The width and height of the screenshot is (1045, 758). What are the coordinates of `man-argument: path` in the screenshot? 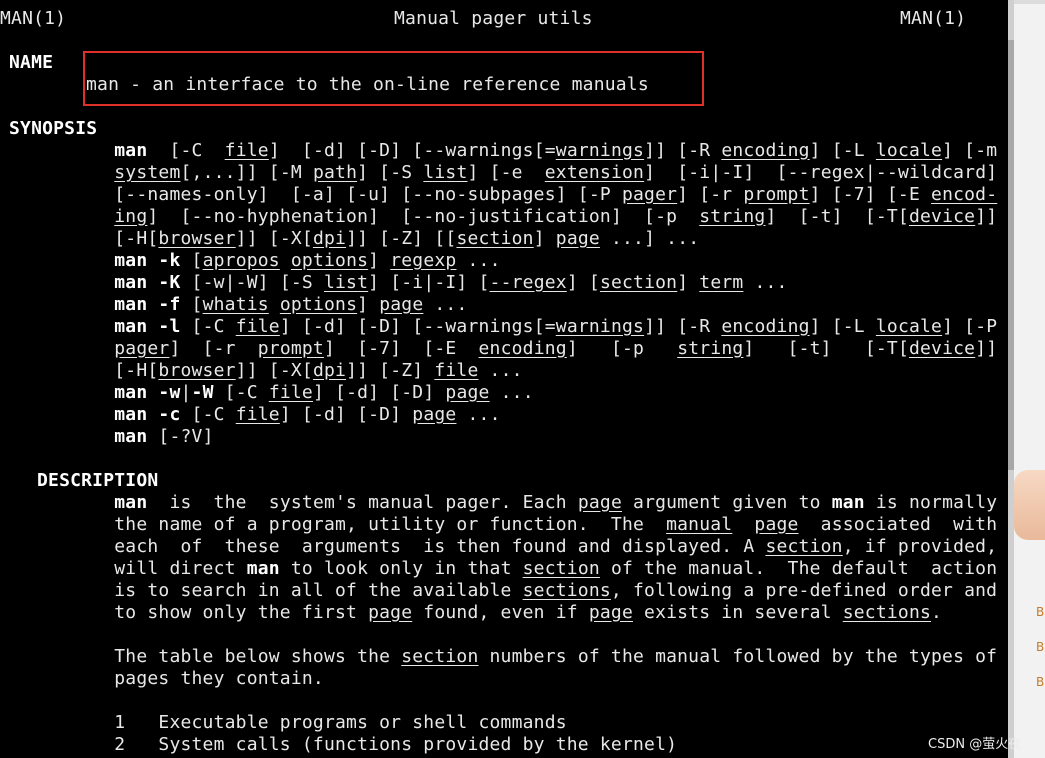 It's located at (335, 172).